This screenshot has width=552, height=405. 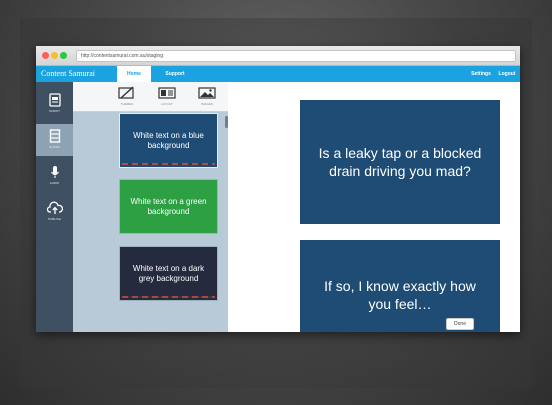 What do you see at coordinates (296, 56) in the screenshot?
I see `url-bar: http://contentsamurai.com.au/staging` at bounding box center [296, 56].